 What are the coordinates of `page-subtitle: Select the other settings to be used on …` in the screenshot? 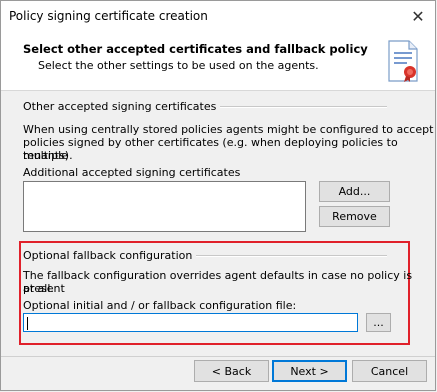 It's located at (178, 65).